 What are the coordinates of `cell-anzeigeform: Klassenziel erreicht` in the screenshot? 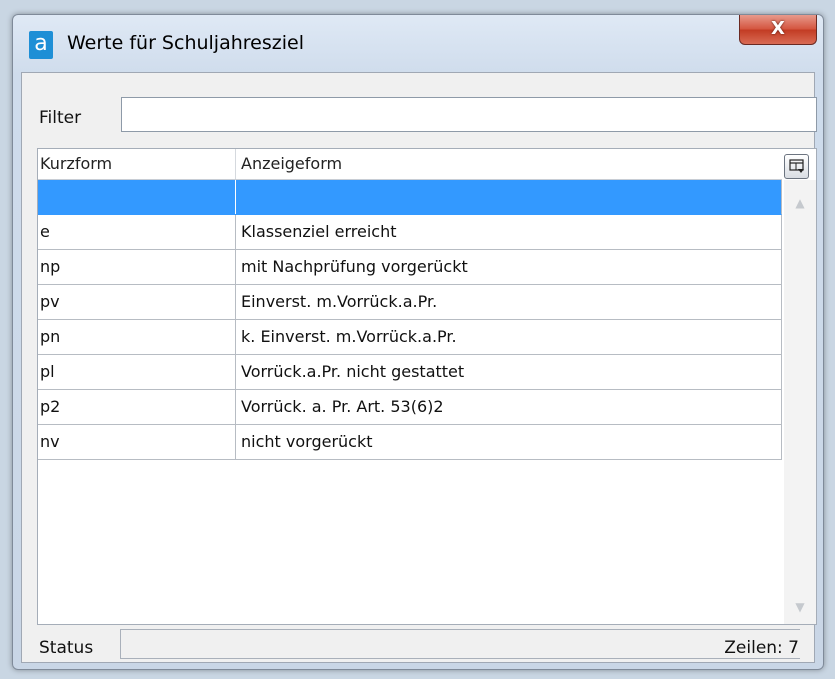 It's located at (319, 231).